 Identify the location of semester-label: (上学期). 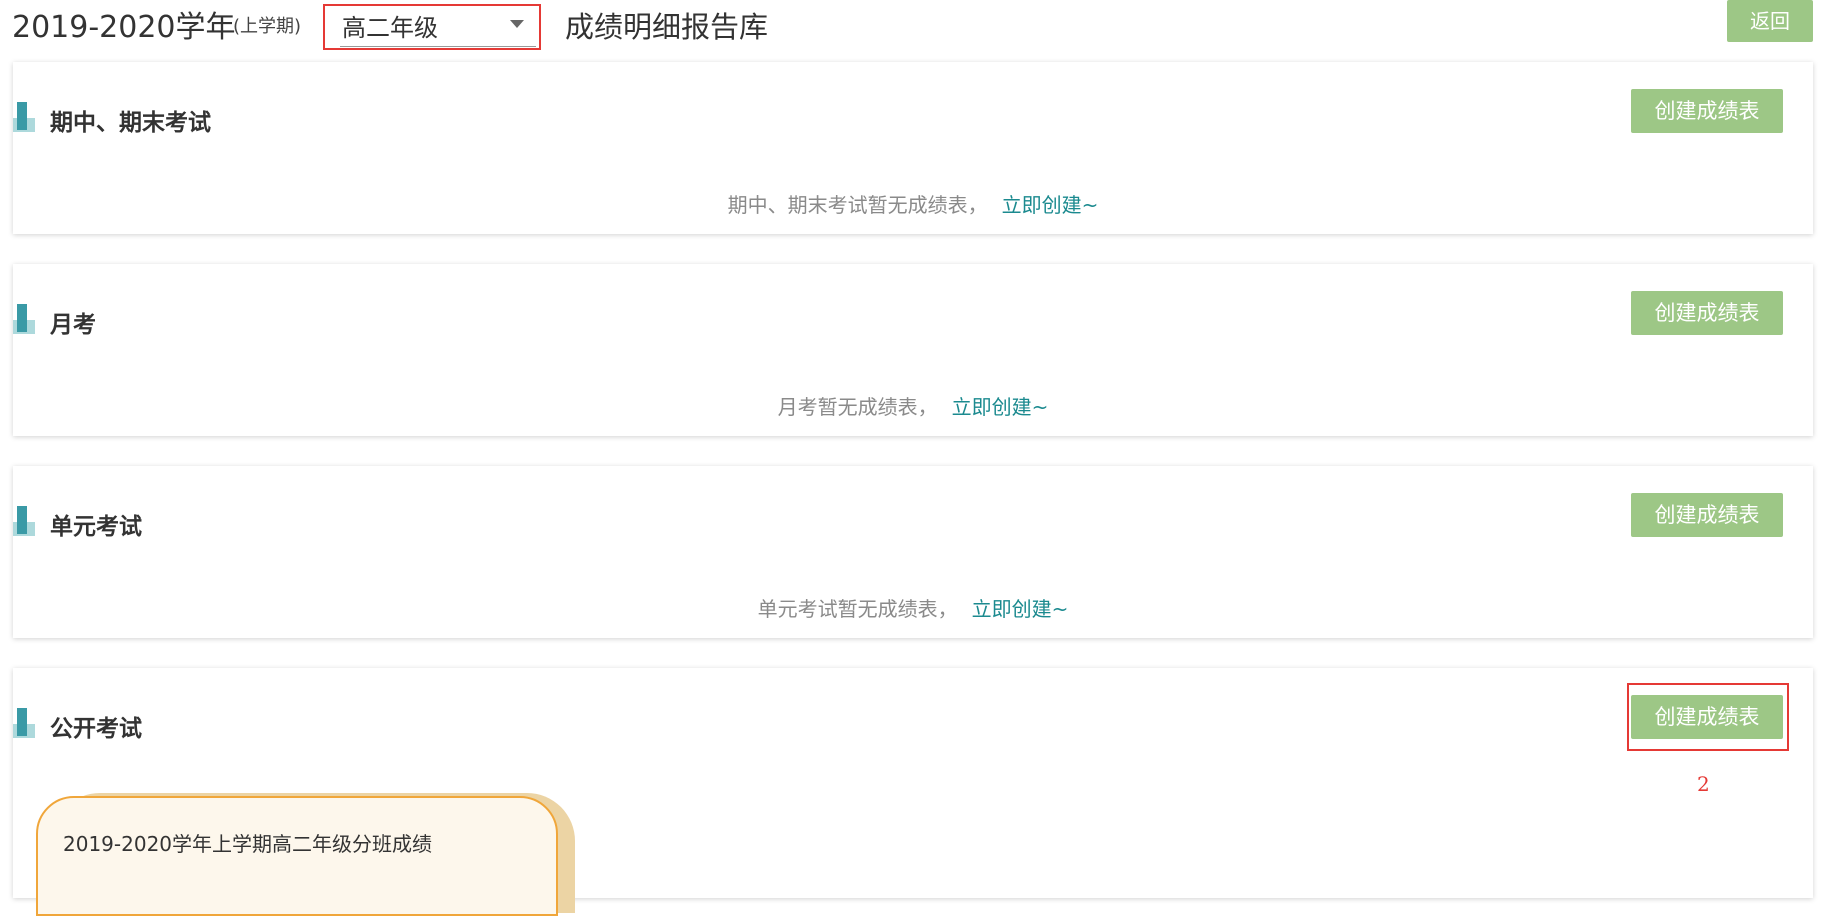
(267, 26).